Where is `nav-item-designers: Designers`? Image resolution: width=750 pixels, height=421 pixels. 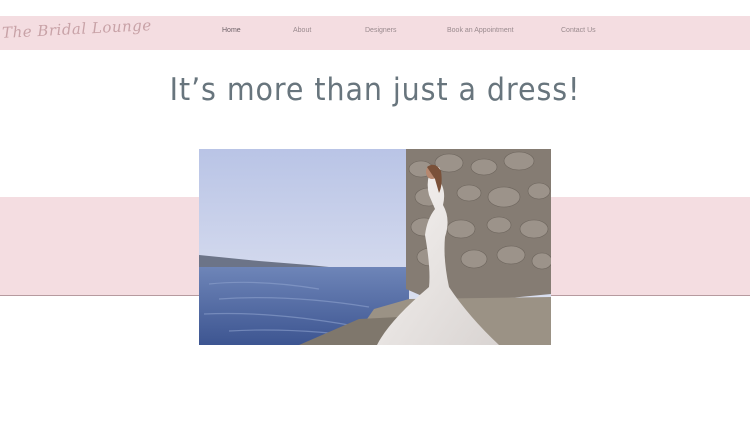 nav-item-designers: Designers is located at coordinates (381, 30).